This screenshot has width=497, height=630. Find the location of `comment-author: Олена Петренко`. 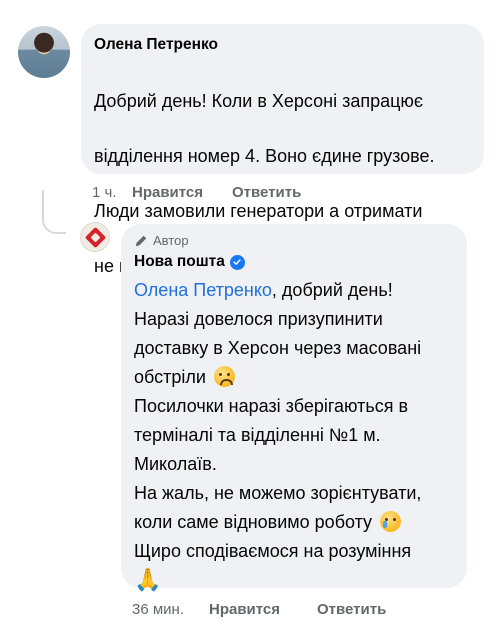

comment-author: Олена Петренко is located at coordinates (282, 45).